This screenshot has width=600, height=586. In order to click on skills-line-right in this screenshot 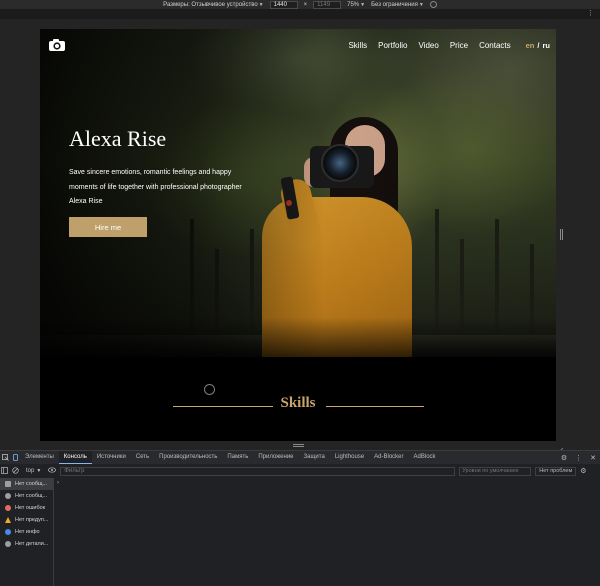, I will do `click(375, 406)`.